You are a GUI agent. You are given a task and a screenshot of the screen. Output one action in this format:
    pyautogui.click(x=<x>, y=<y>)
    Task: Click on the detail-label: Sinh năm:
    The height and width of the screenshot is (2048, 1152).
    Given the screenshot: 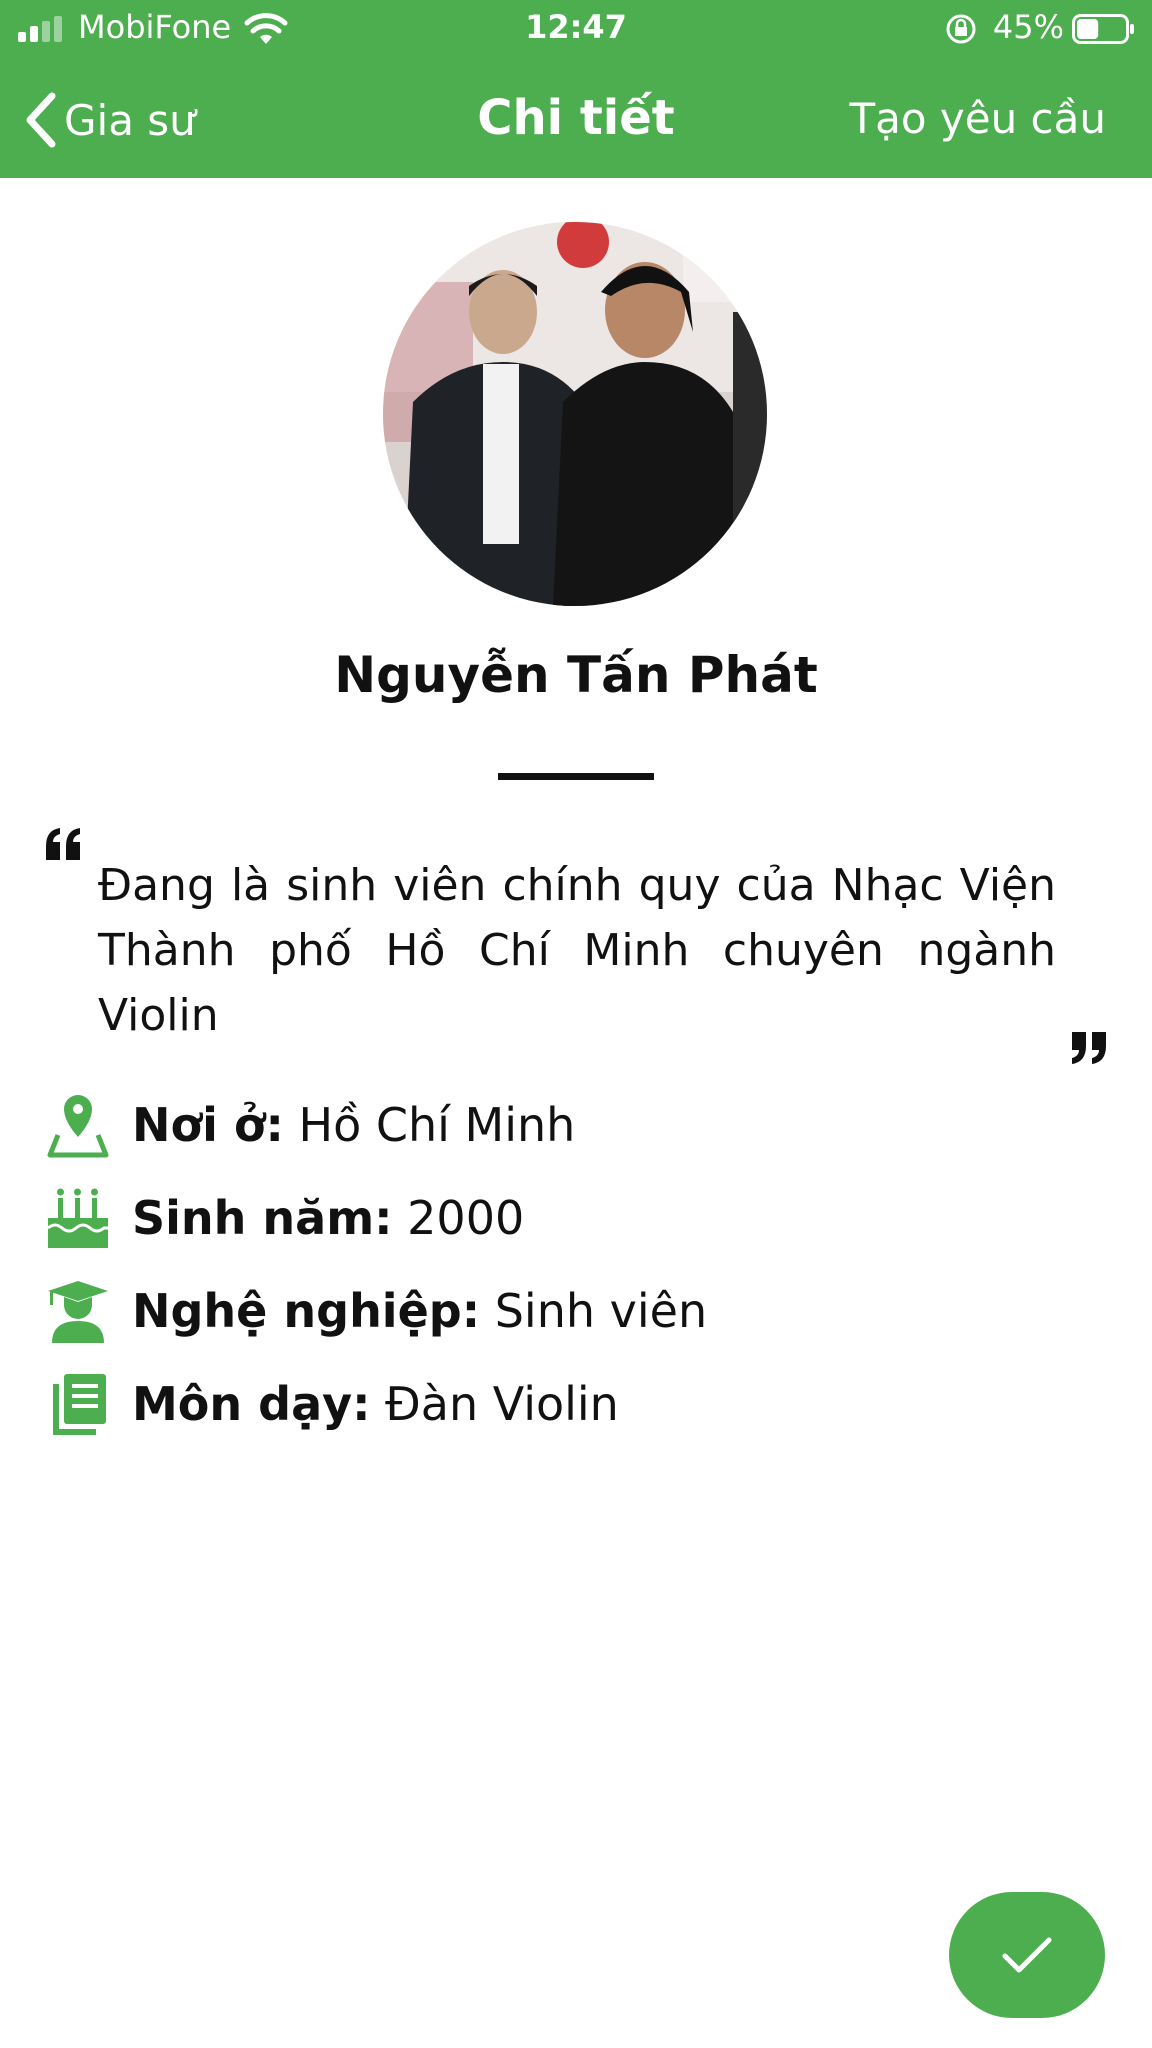 What is the action you would take?
    pyautogui.click(x=262, y=1217)
    